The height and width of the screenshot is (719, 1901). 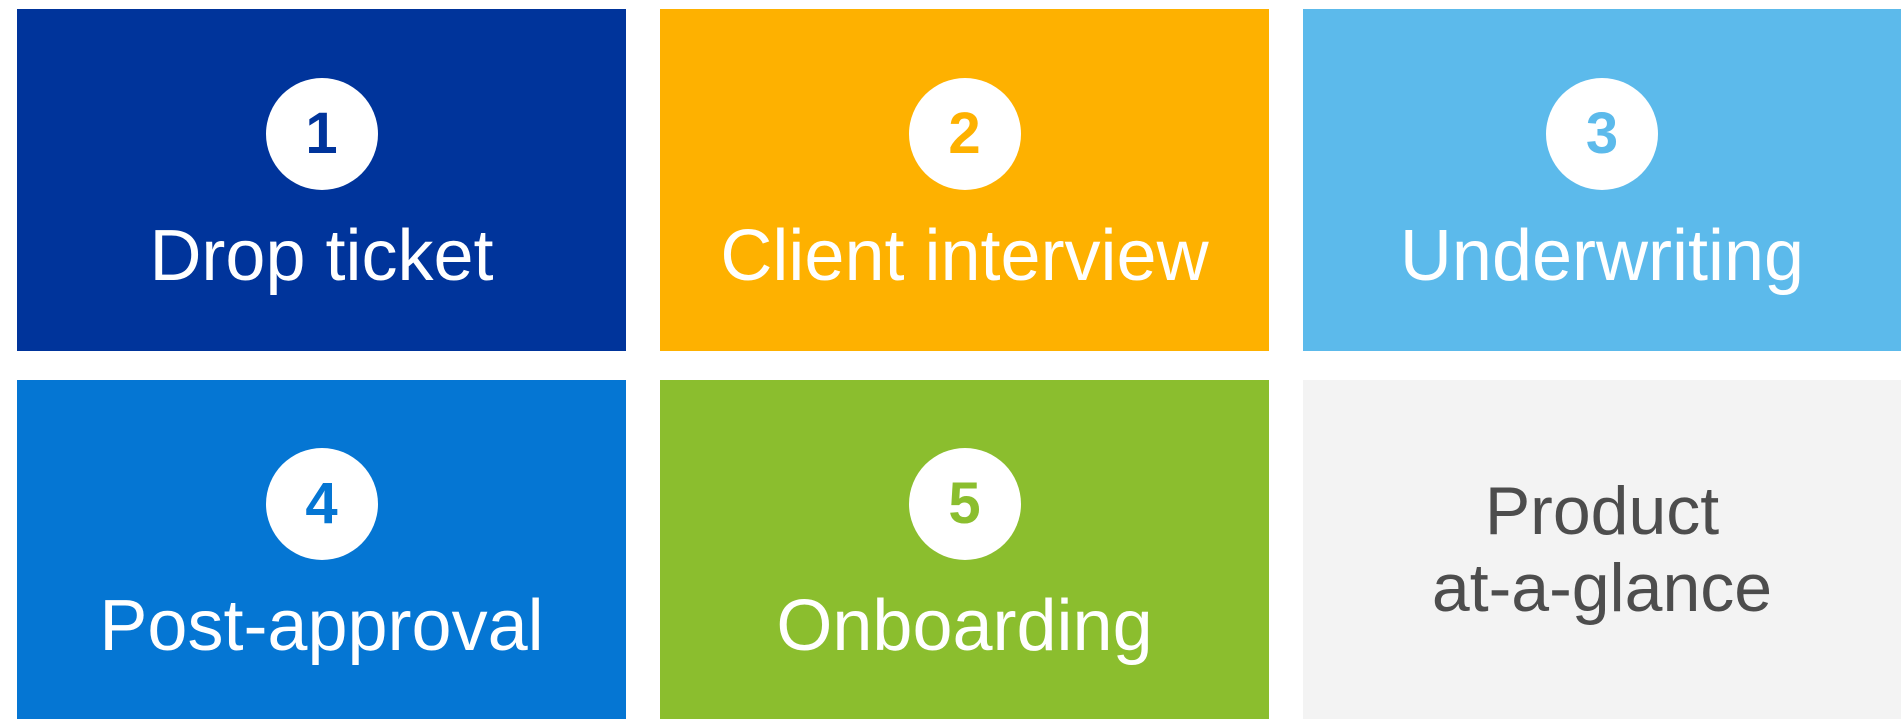 I want to click on step-tile-underwriting: 3 Underwriting, so click(x=1602, y=180).